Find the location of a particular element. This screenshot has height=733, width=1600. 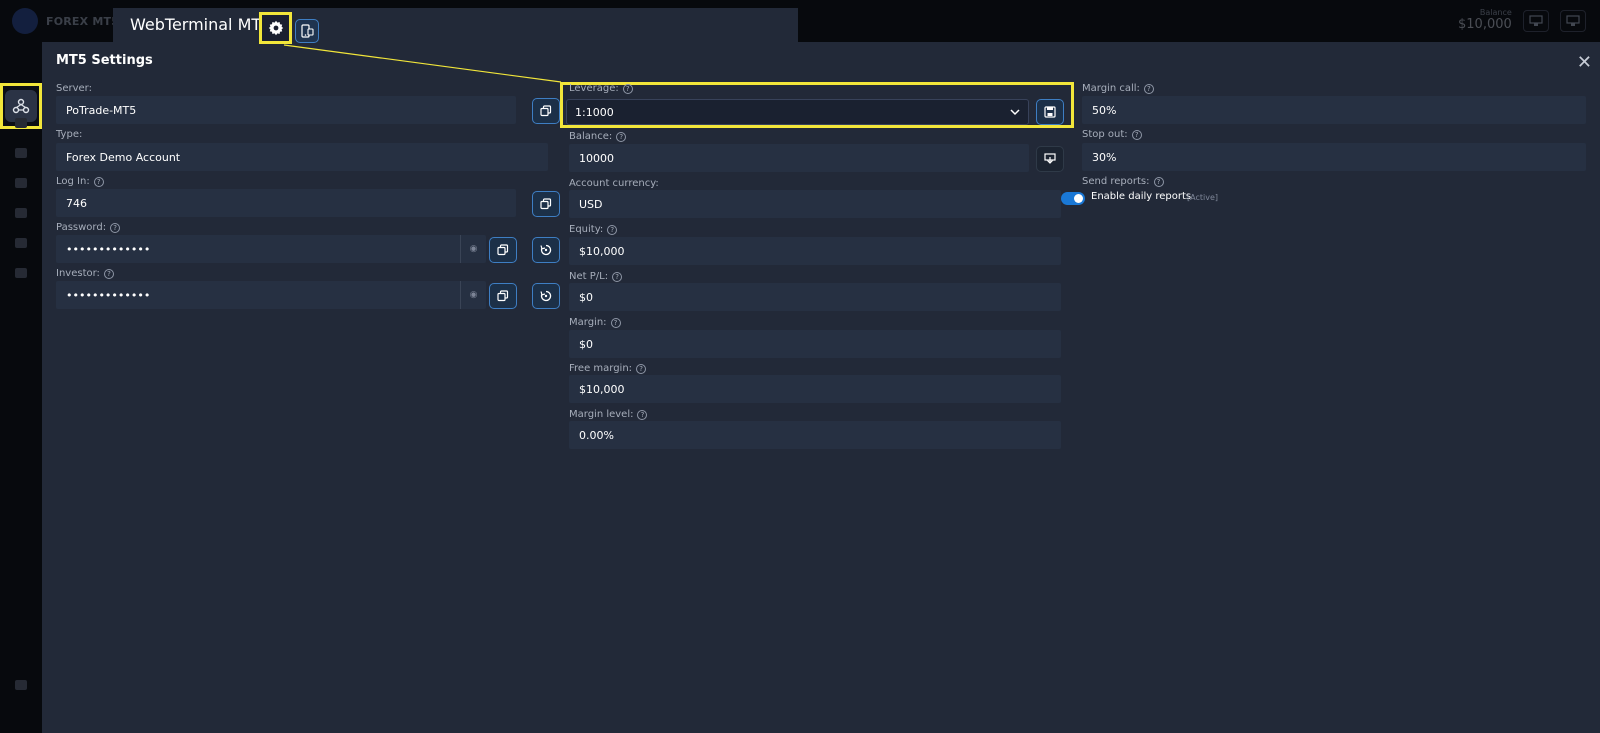

investor-field: ••••••••••••• is located at coordinates (271, 295).